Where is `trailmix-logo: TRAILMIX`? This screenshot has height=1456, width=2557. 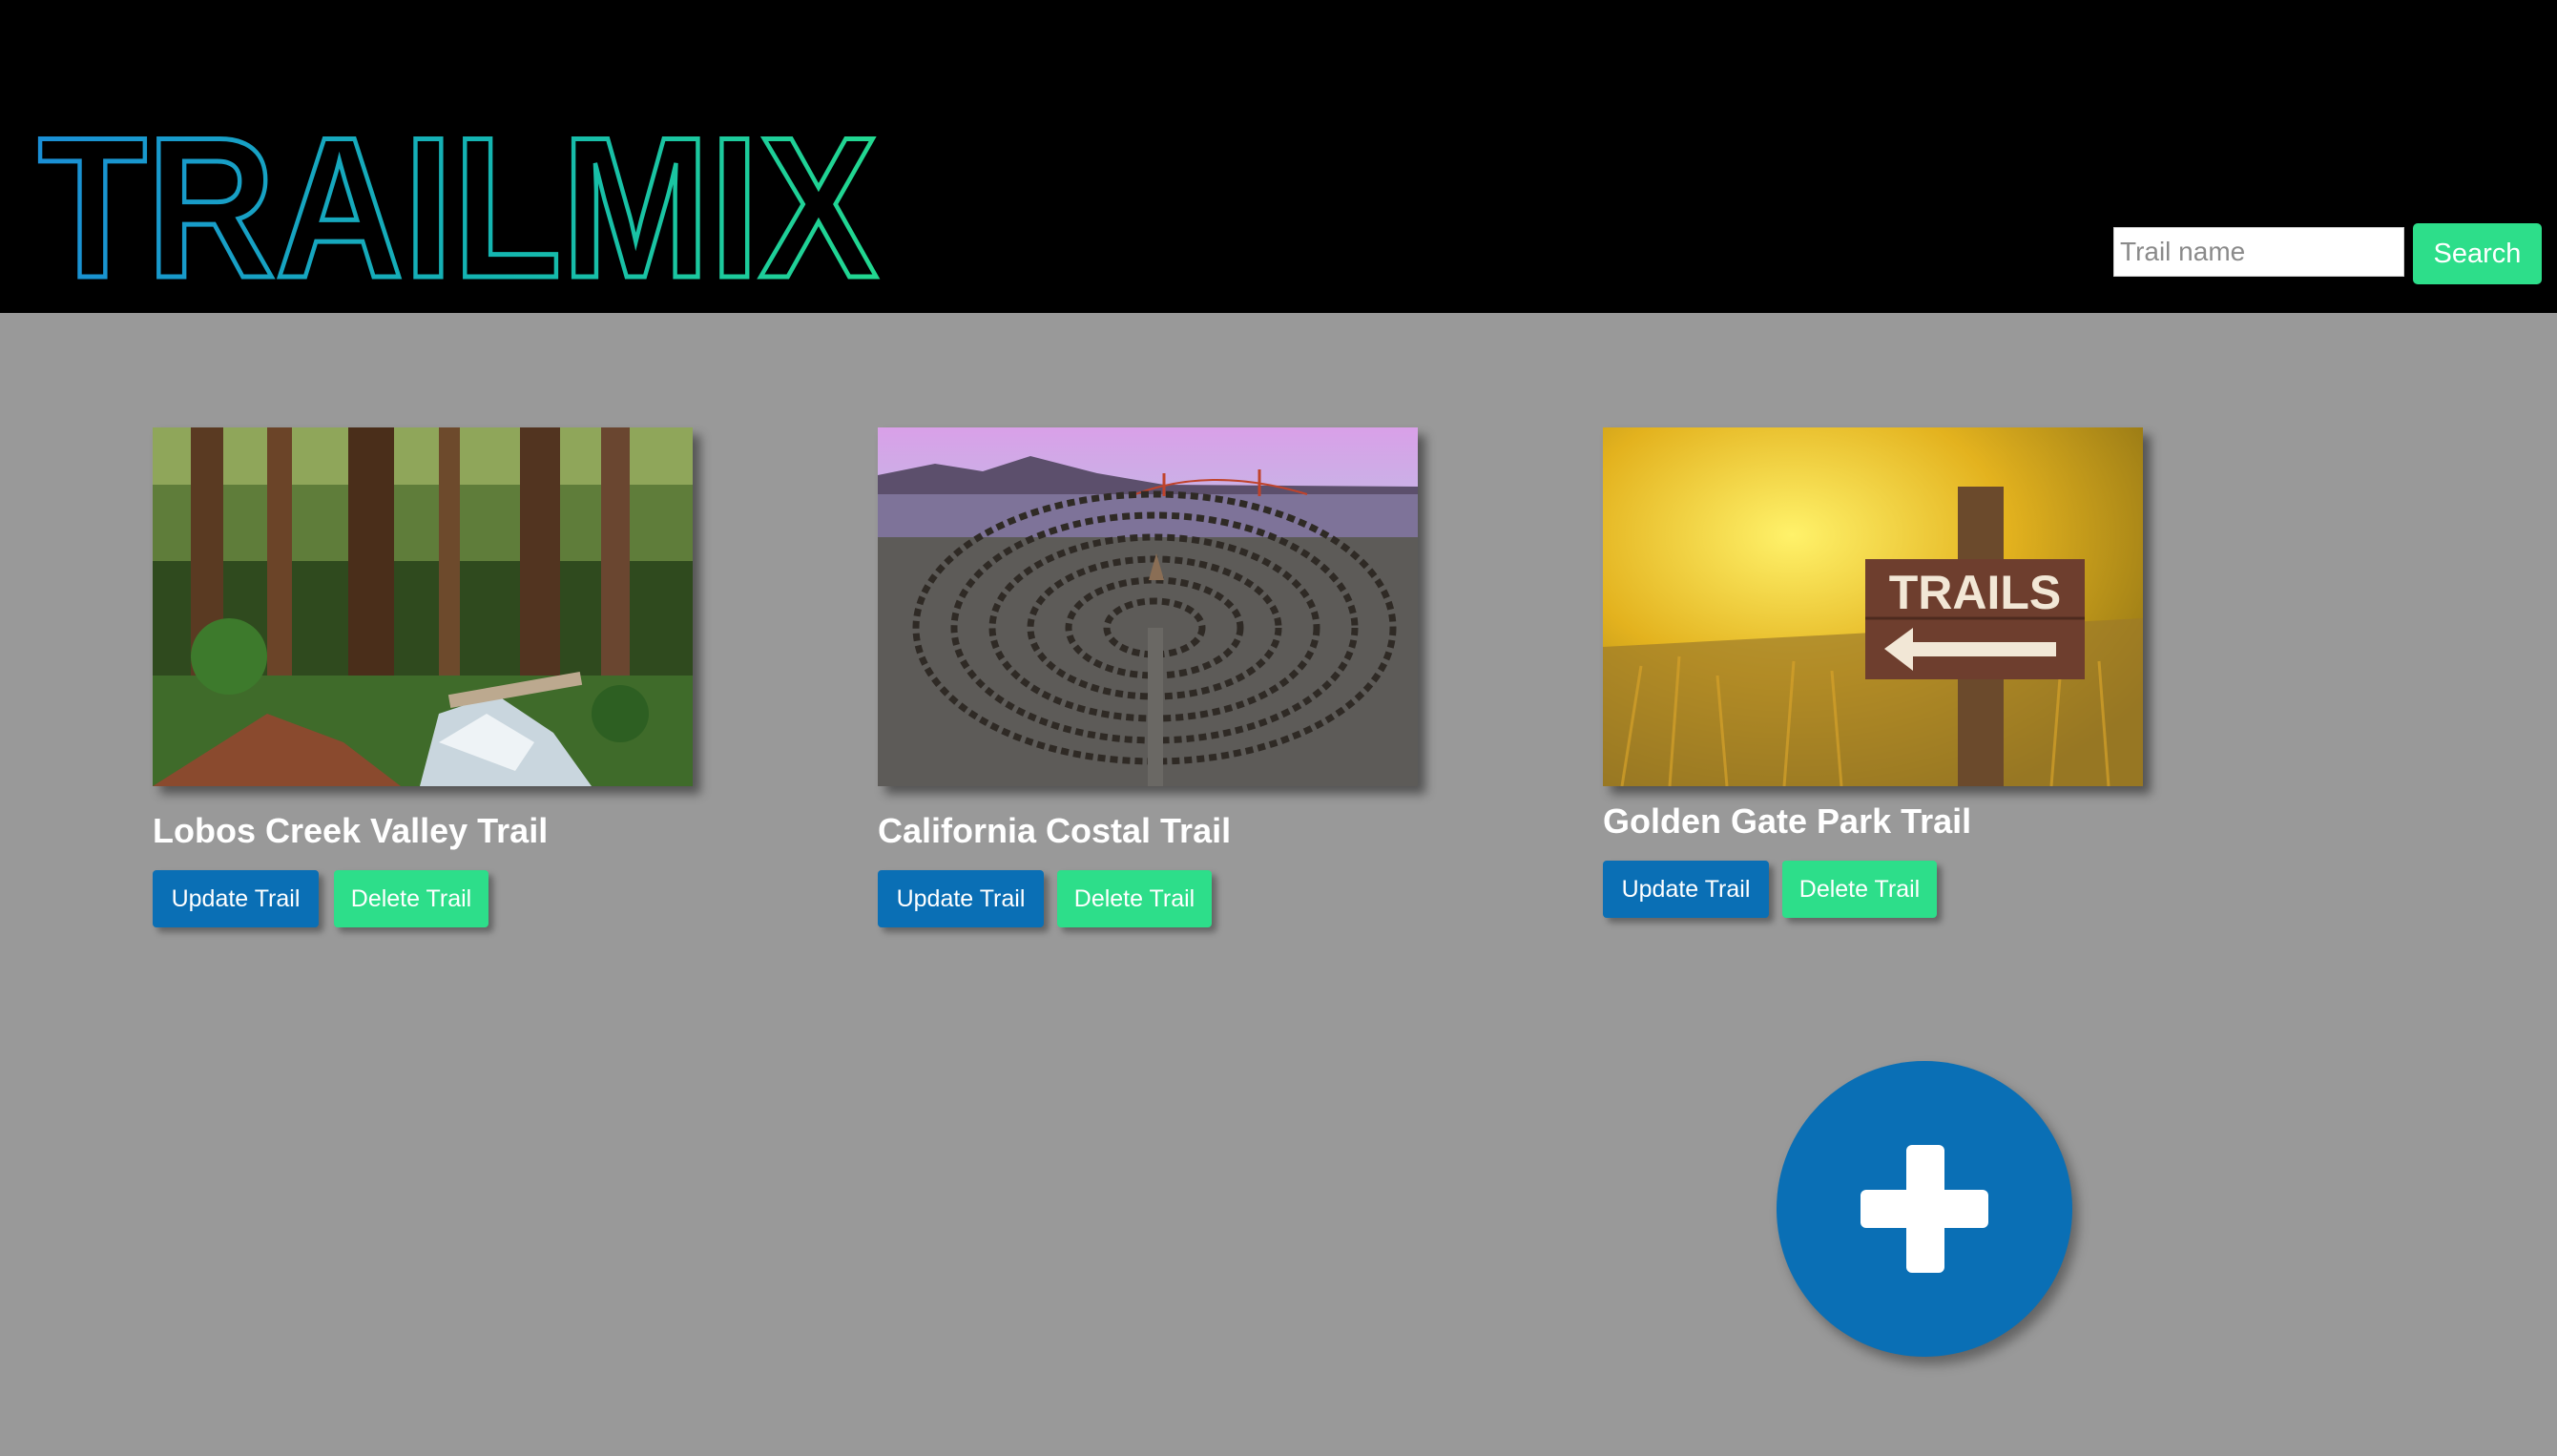
trailmix-logo: TRAILMIX is located at coordinates (460, 208).